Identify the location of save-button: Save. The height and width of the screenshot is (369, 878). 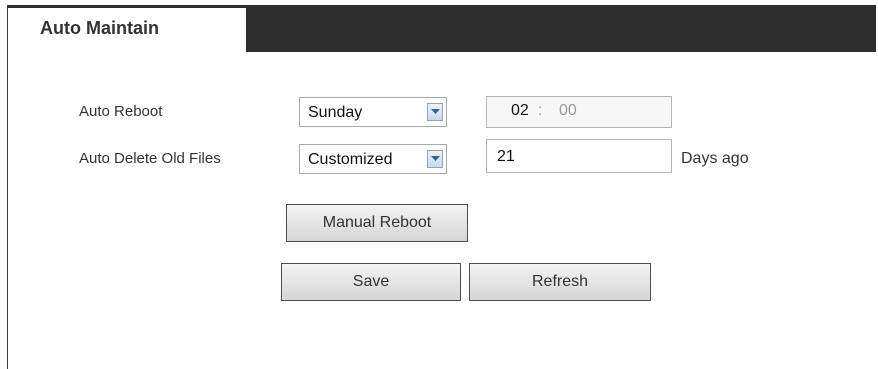
(371, 282).